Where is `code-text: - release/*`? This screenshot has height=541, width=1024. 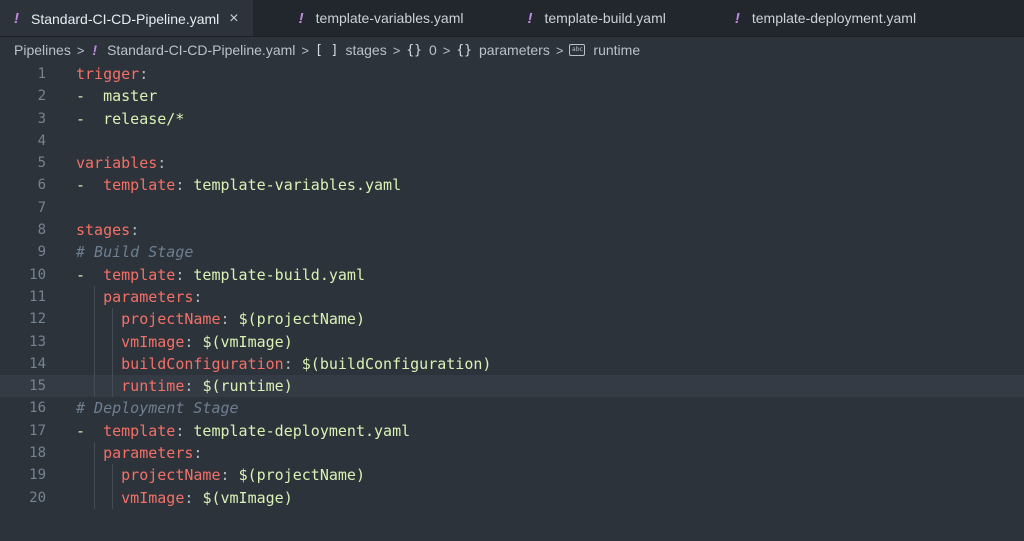 code-text: - release/* is located at coordinates (130, 119).